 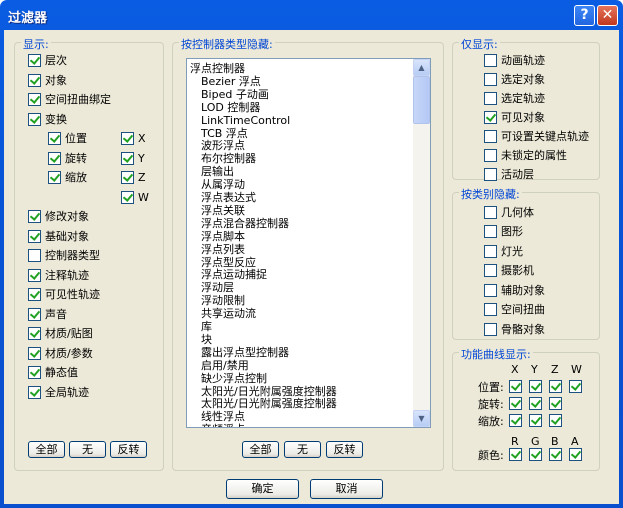 I want to click on list-item: 波形浮点, so click(x=223, y=145).